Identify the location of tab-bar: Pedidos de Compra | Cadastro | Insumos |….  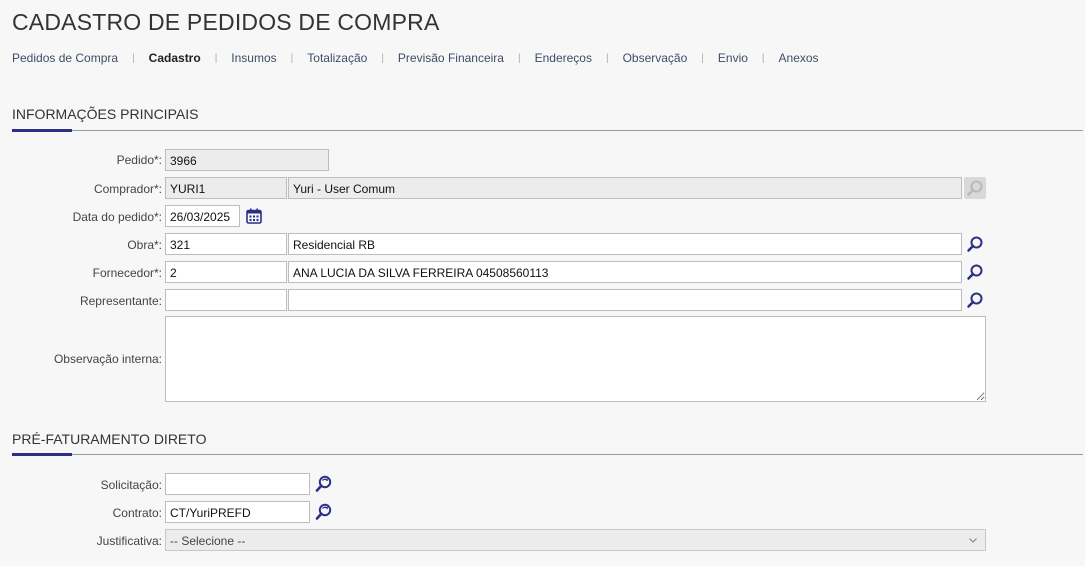
(415, 58).